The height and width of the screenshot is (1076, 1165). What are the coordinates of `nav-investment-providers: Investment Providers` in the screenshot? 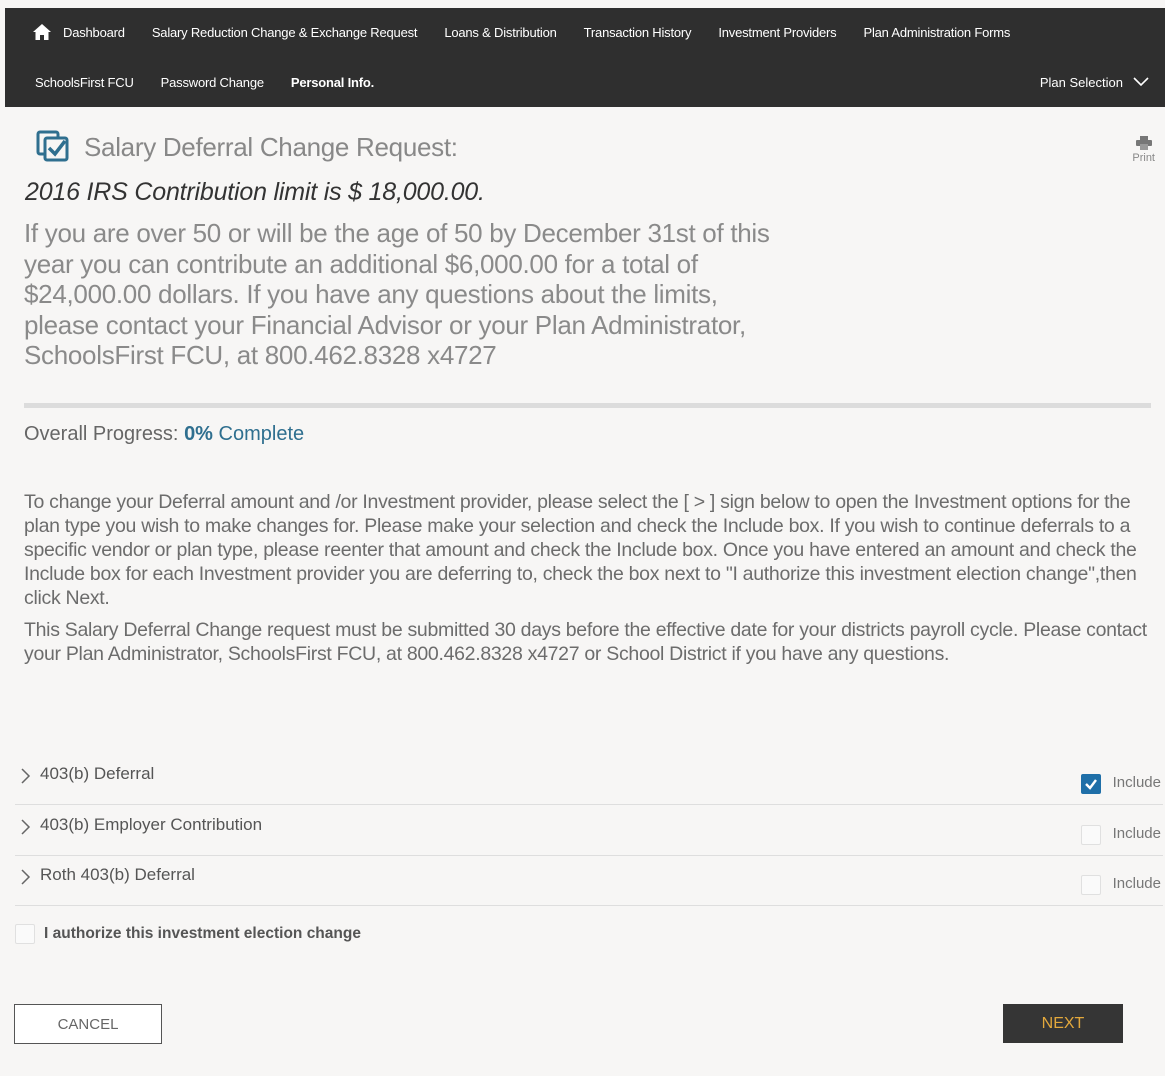 It's located at (777, 32).